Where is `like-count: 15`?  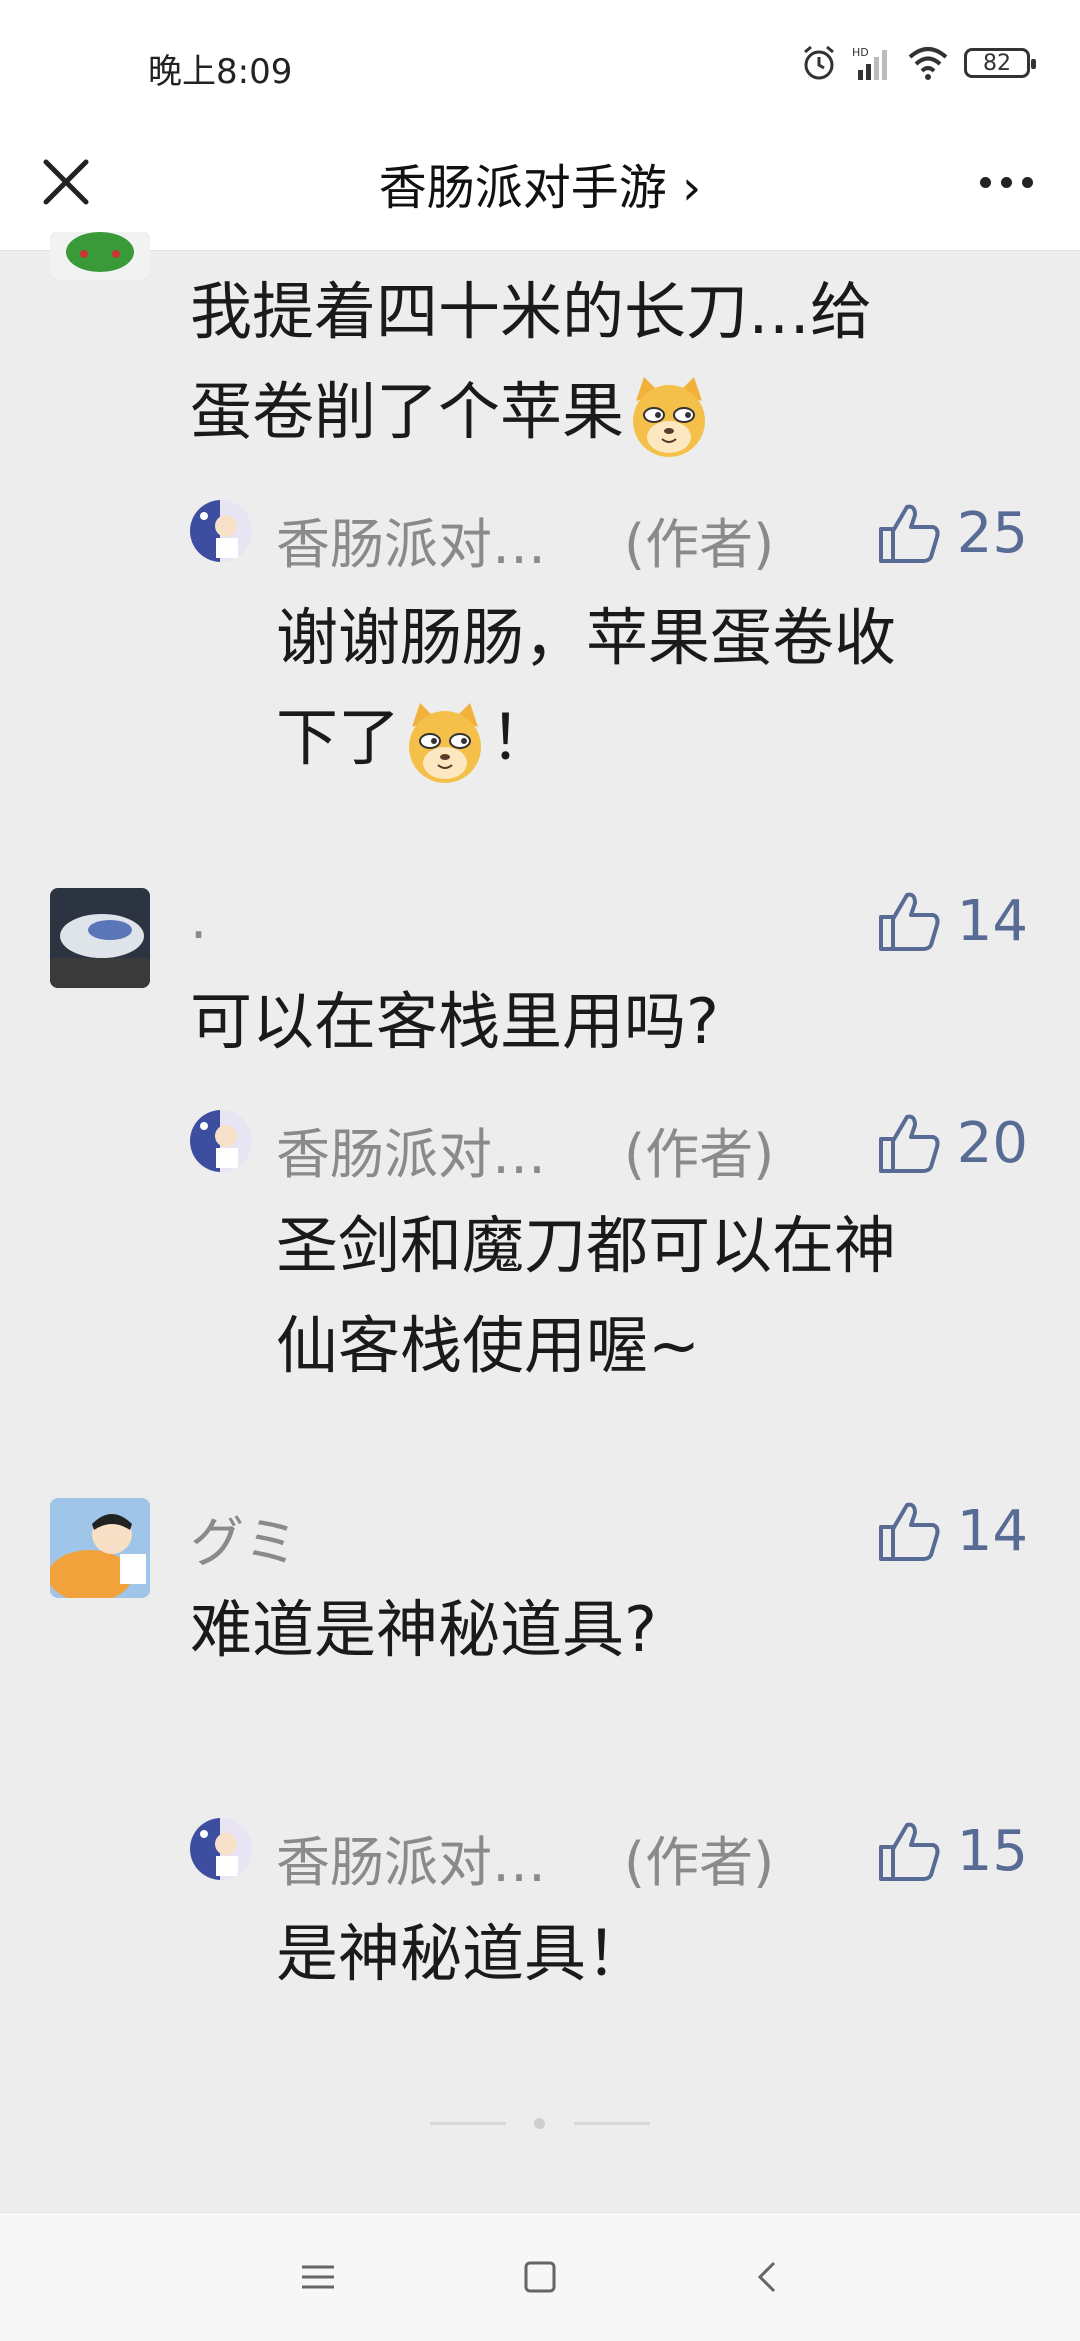
like-count: 15 is located at coordinates (992, 1851).